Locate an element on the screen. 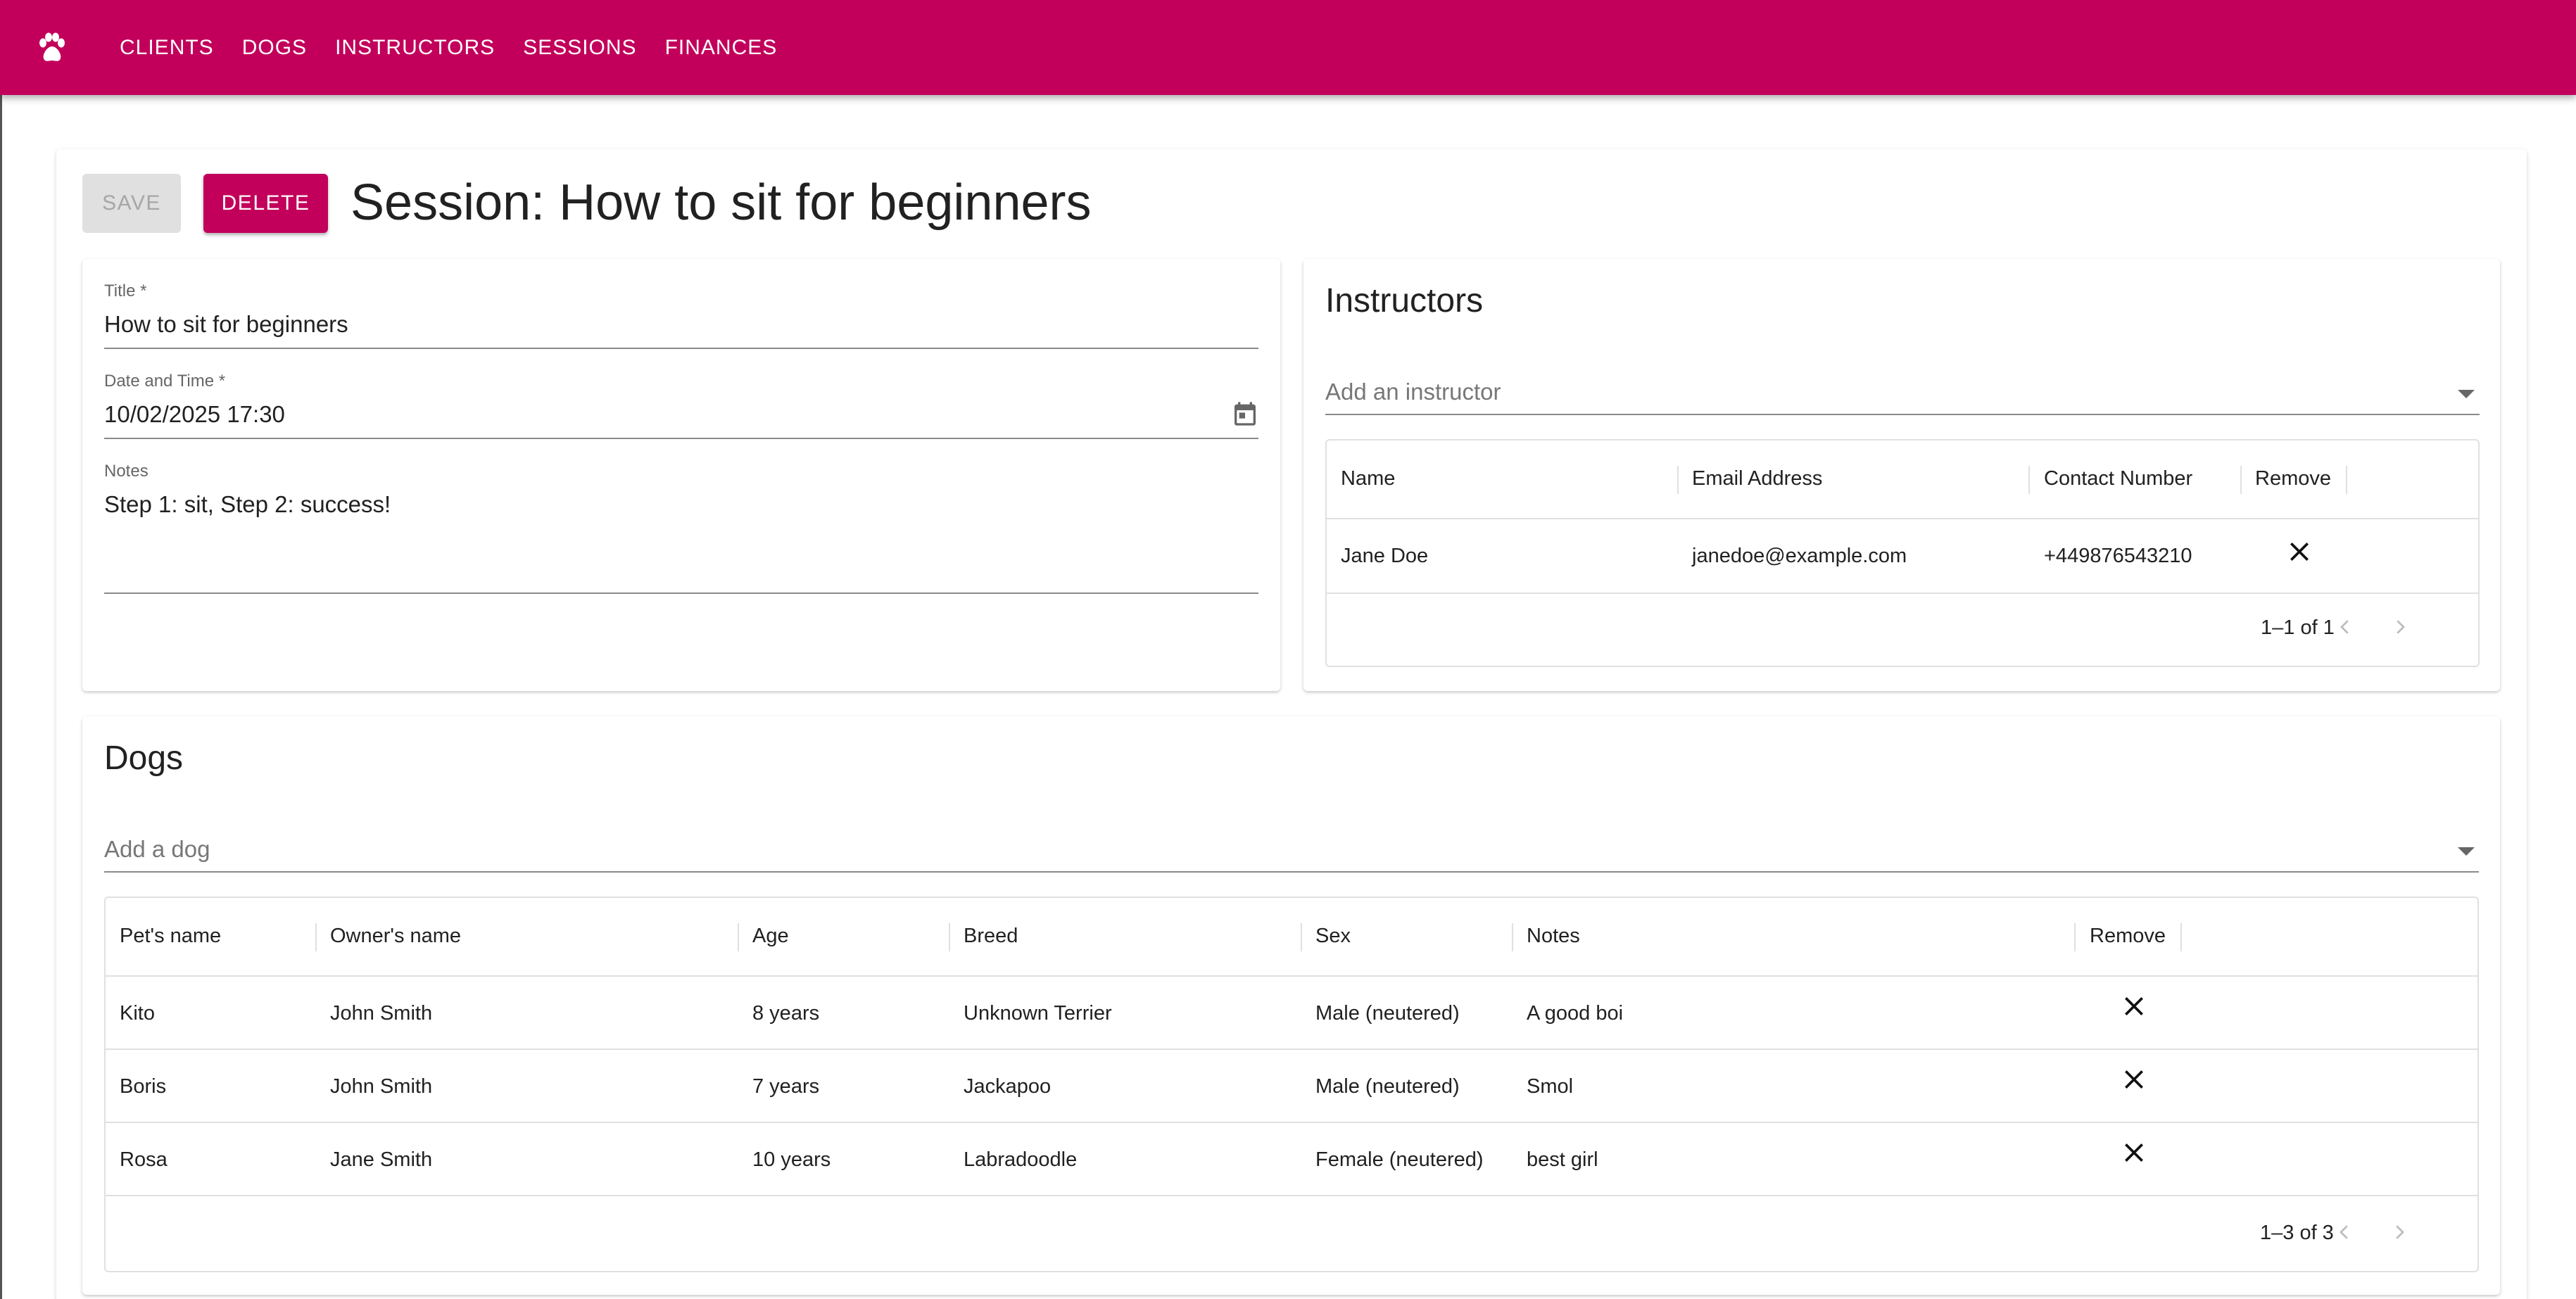  nav-instructors: INSTRUCTORS is located at coordinates (415, 48).